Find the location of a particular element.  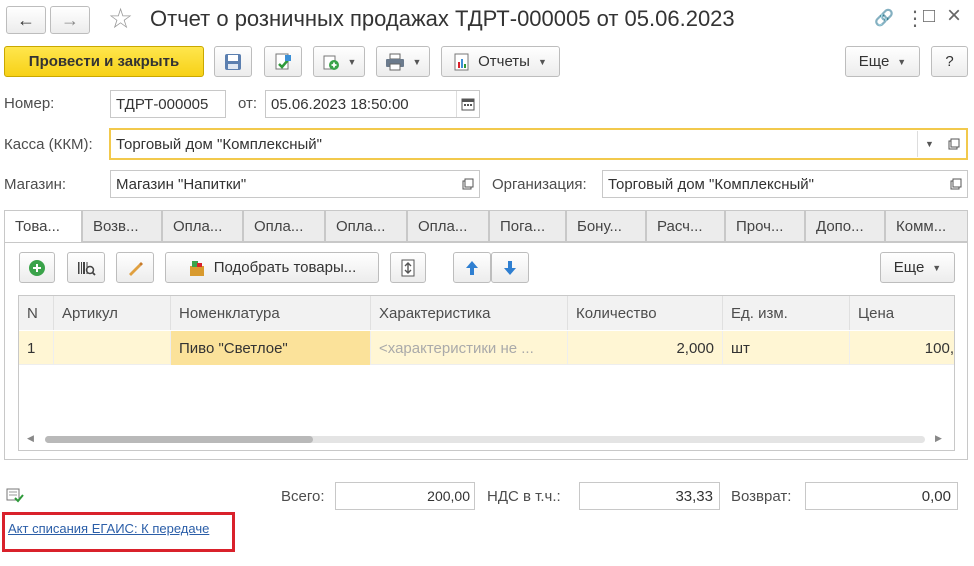

cell-price: 100, is located at coordinates (902, 348).